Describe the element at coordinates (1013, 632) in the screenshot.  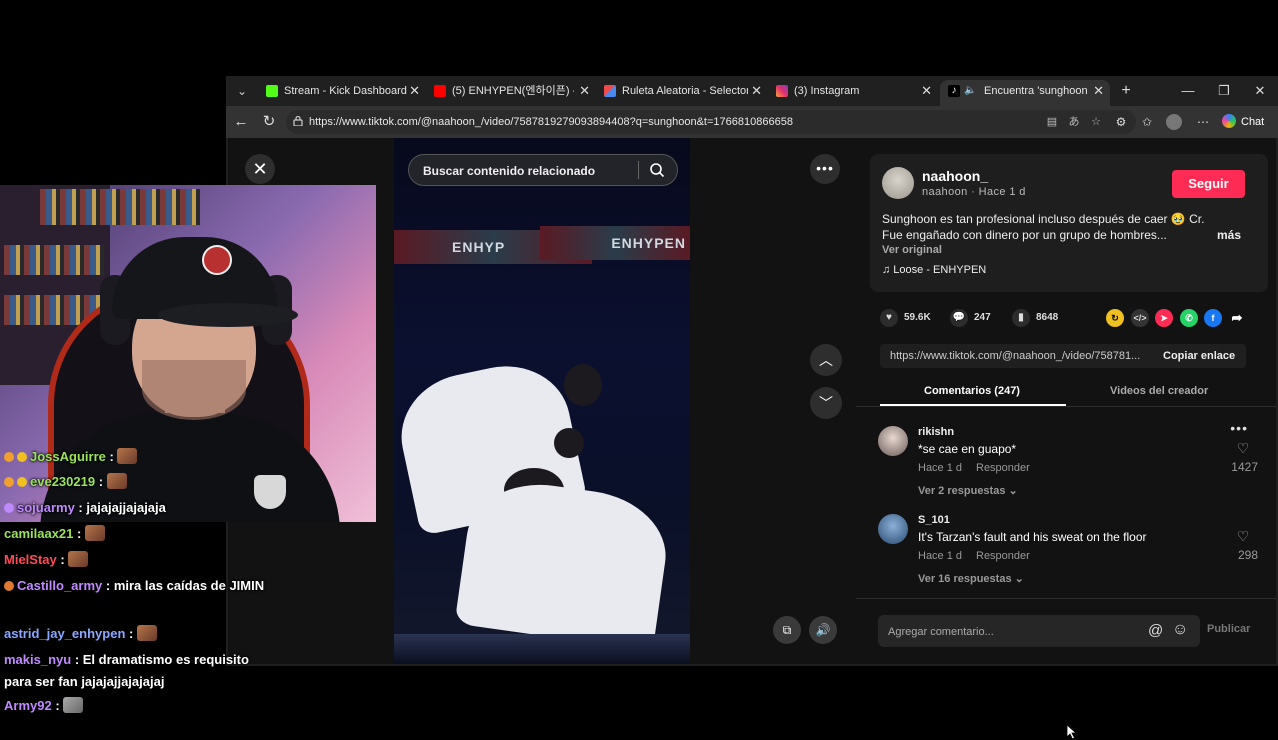
I see `comment-input` at that location.